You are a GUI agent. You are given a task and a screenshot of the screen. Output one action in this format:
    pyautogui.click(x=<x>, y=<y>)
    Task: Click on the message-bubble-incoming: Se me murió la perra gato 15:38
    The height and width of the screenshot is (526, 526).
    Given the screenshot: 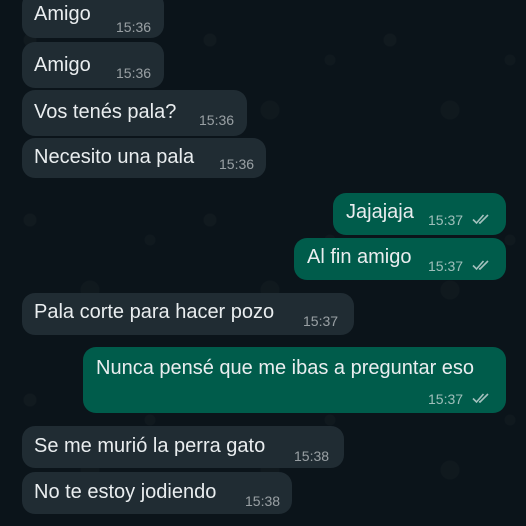 What is the action you would take?
    pyautogui.click(x=183, y=447)
    